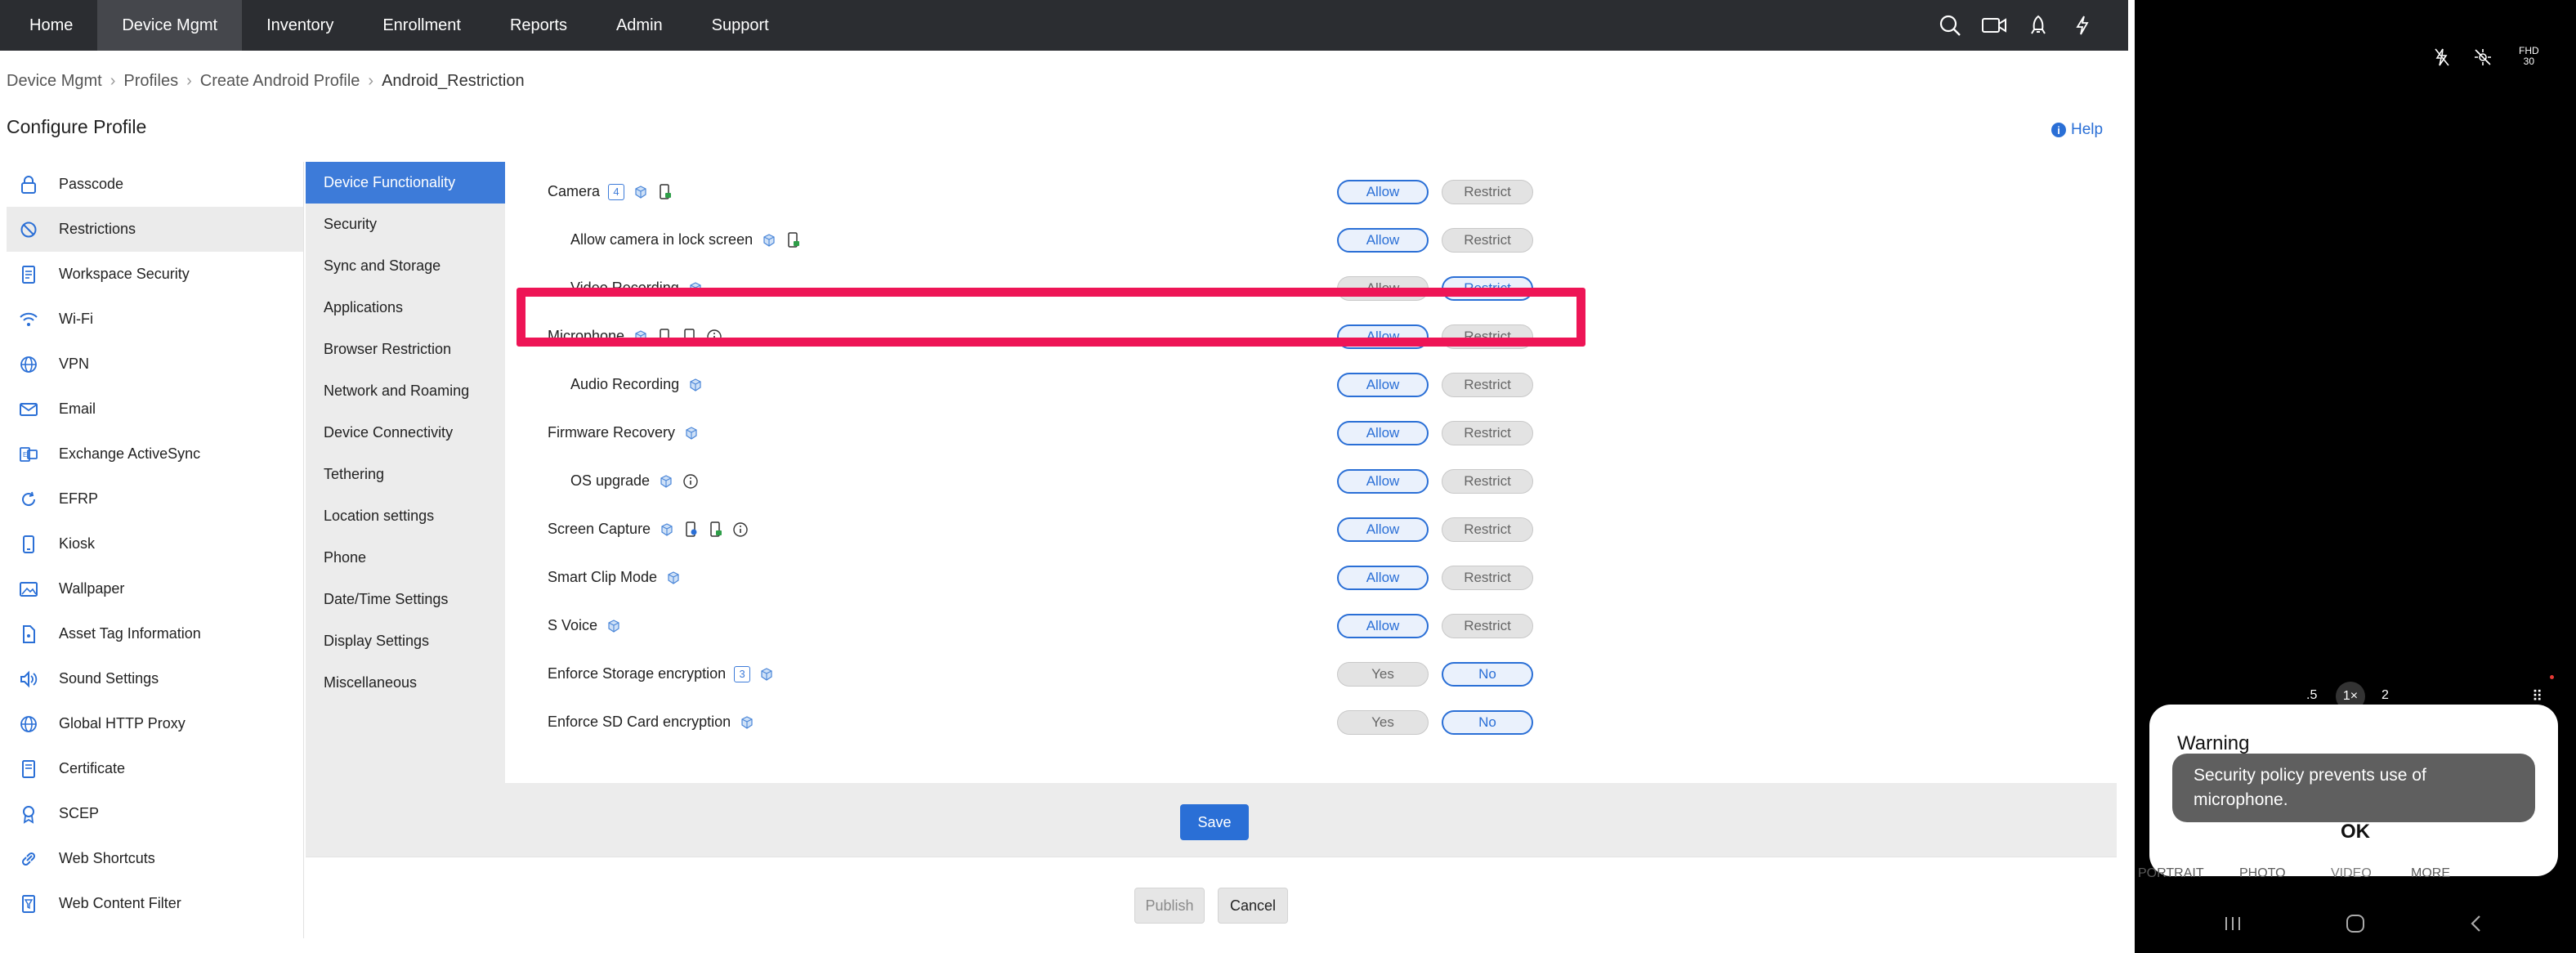 The height and width of the screenshot is (953, 2576). Describe the element at coordinates (155, 723) in the screenshot. I see `sidebar-item-global-http-proxy: Global HTTP Proxy` at that location.